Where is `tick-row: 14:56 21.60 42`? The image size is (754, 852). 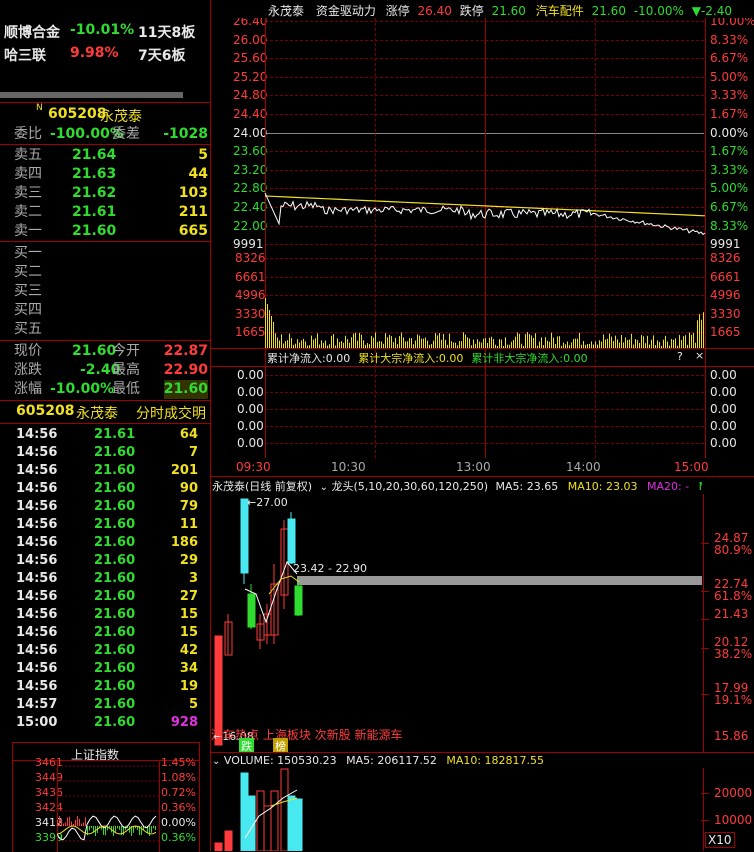 tick-row: 14:56 21.60 42 is located at coordinates (105, 651).